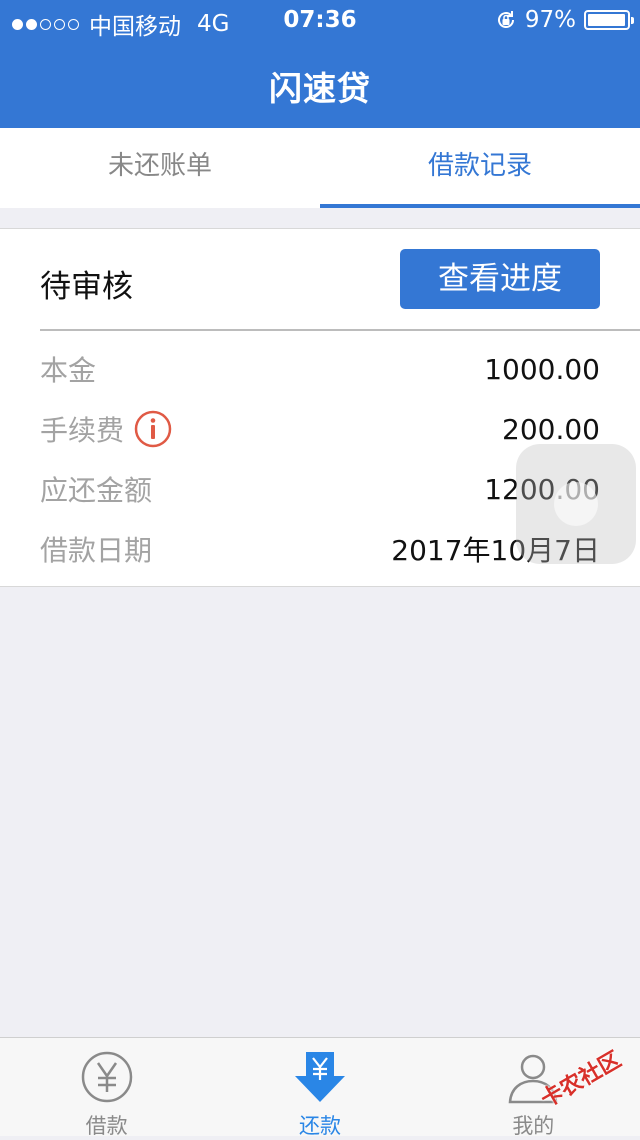 The height and width of the screenshot is (1140, 640). I want to click on view-progress-button: 查看进度, so click(500, 279).